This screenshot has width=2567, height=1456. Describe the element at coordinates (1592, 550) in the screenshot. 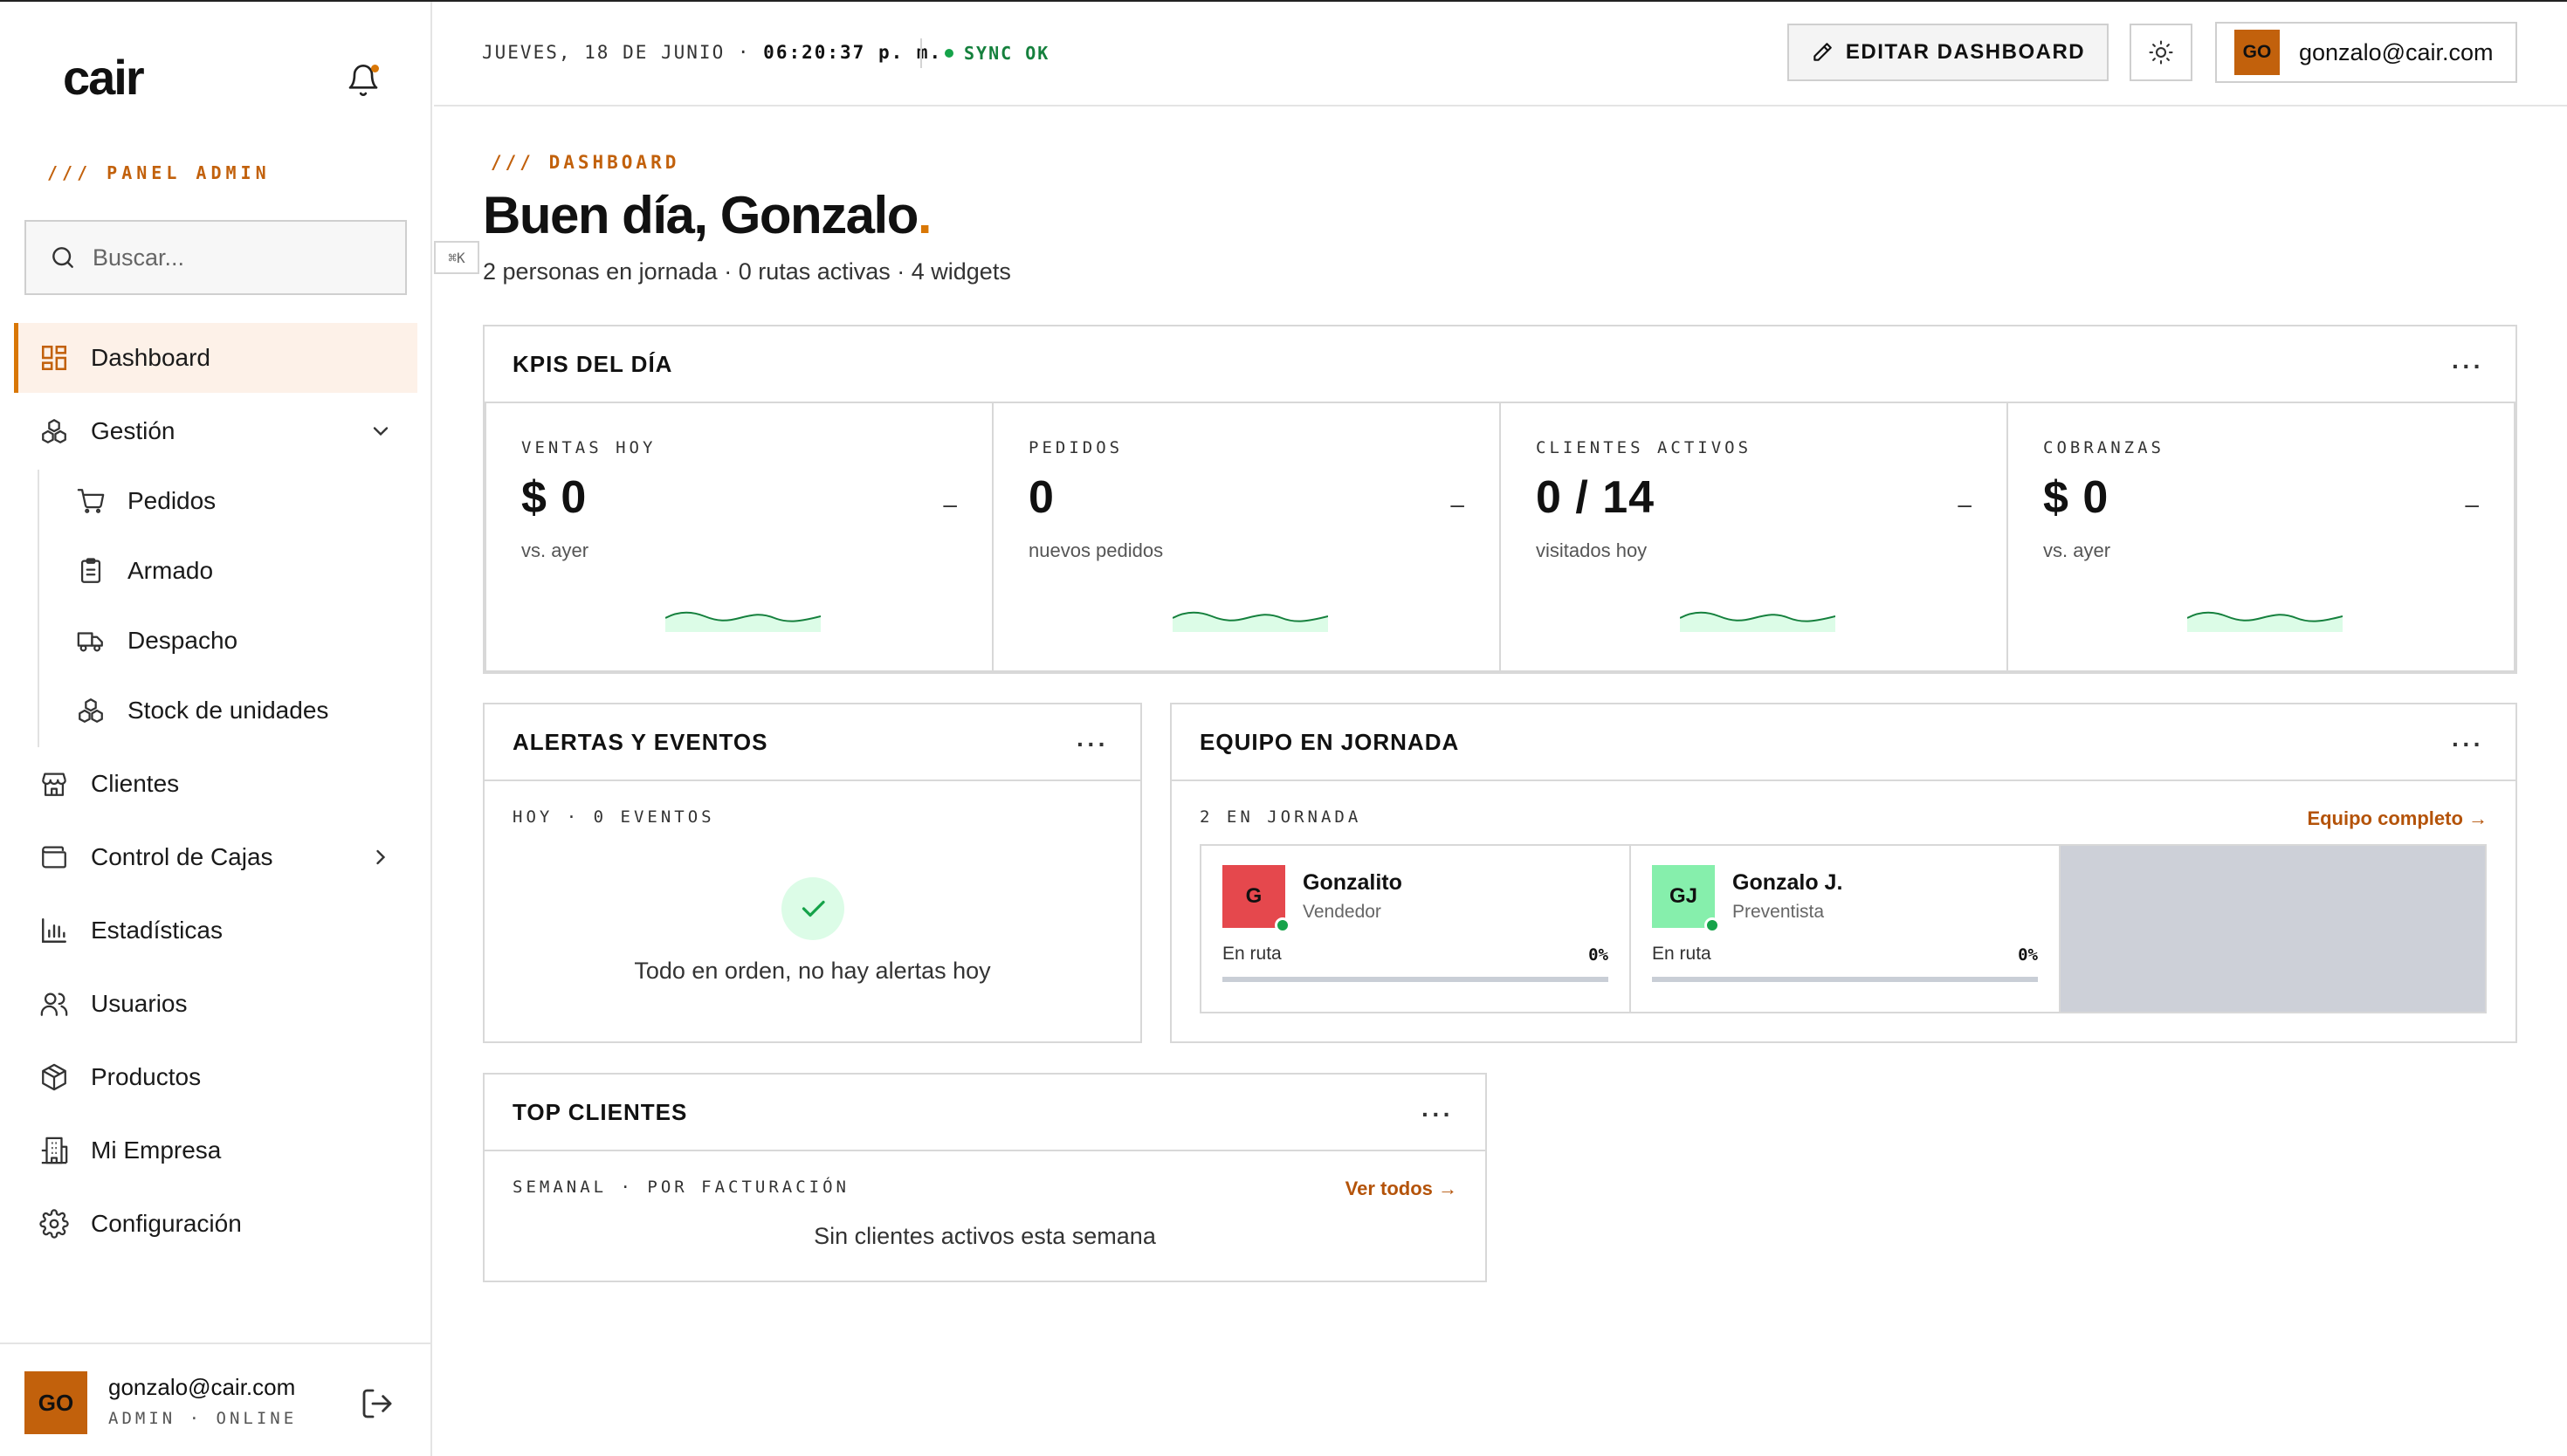

I see `kpi-subtitle: visitados hoy` at that location.